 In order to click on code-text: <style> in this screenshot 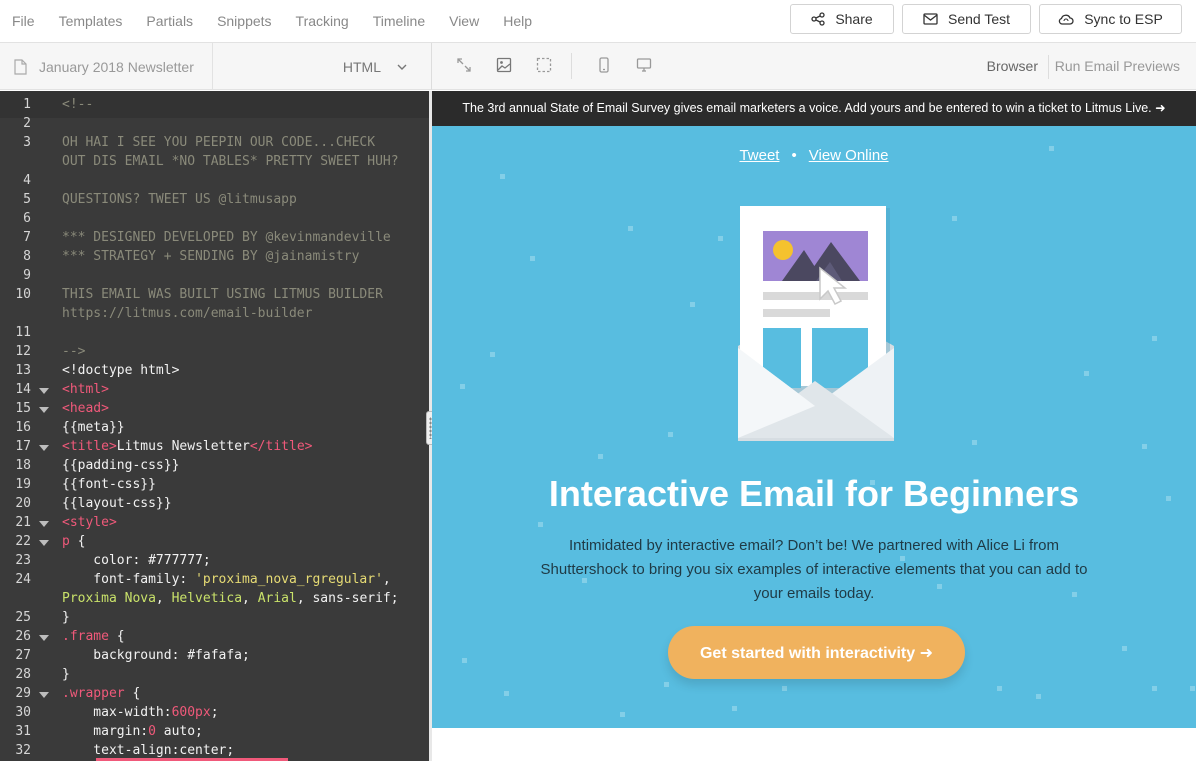, I will do `click(89, 522)`.